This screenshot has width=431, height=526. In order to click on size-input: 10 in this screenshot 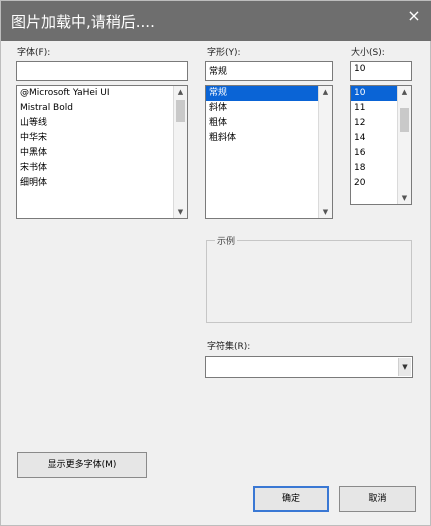, I will do `click(381, 71)`.